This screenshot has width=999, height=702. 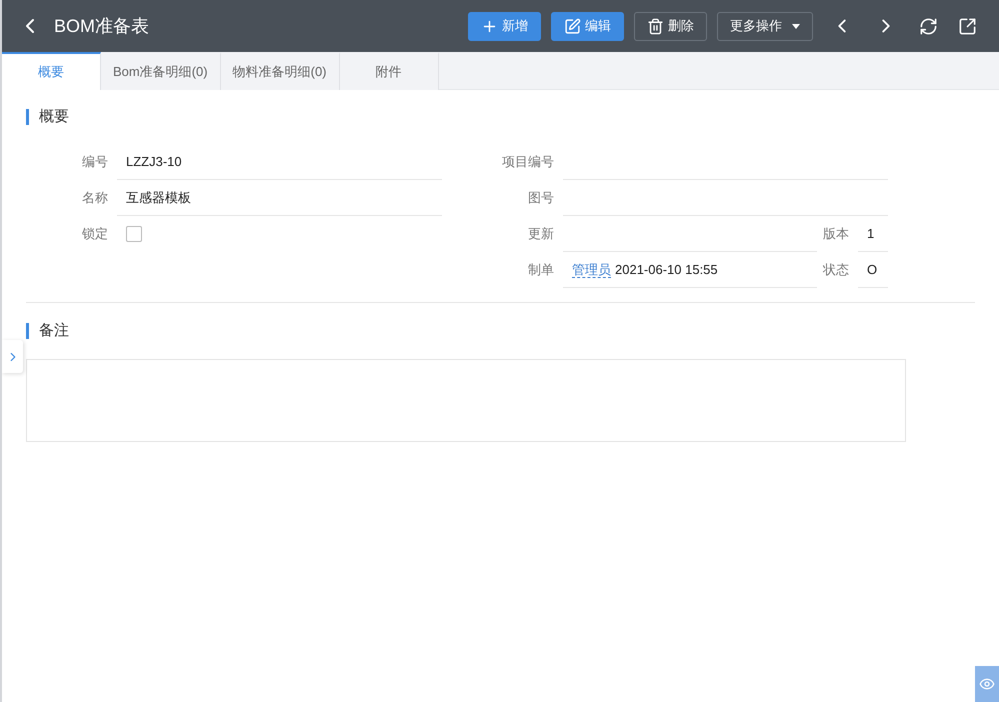 What do you see at coordinates (528, 162) in the screenshot?
I see `field-label: 项目编号` at bounding box center [528, 162].